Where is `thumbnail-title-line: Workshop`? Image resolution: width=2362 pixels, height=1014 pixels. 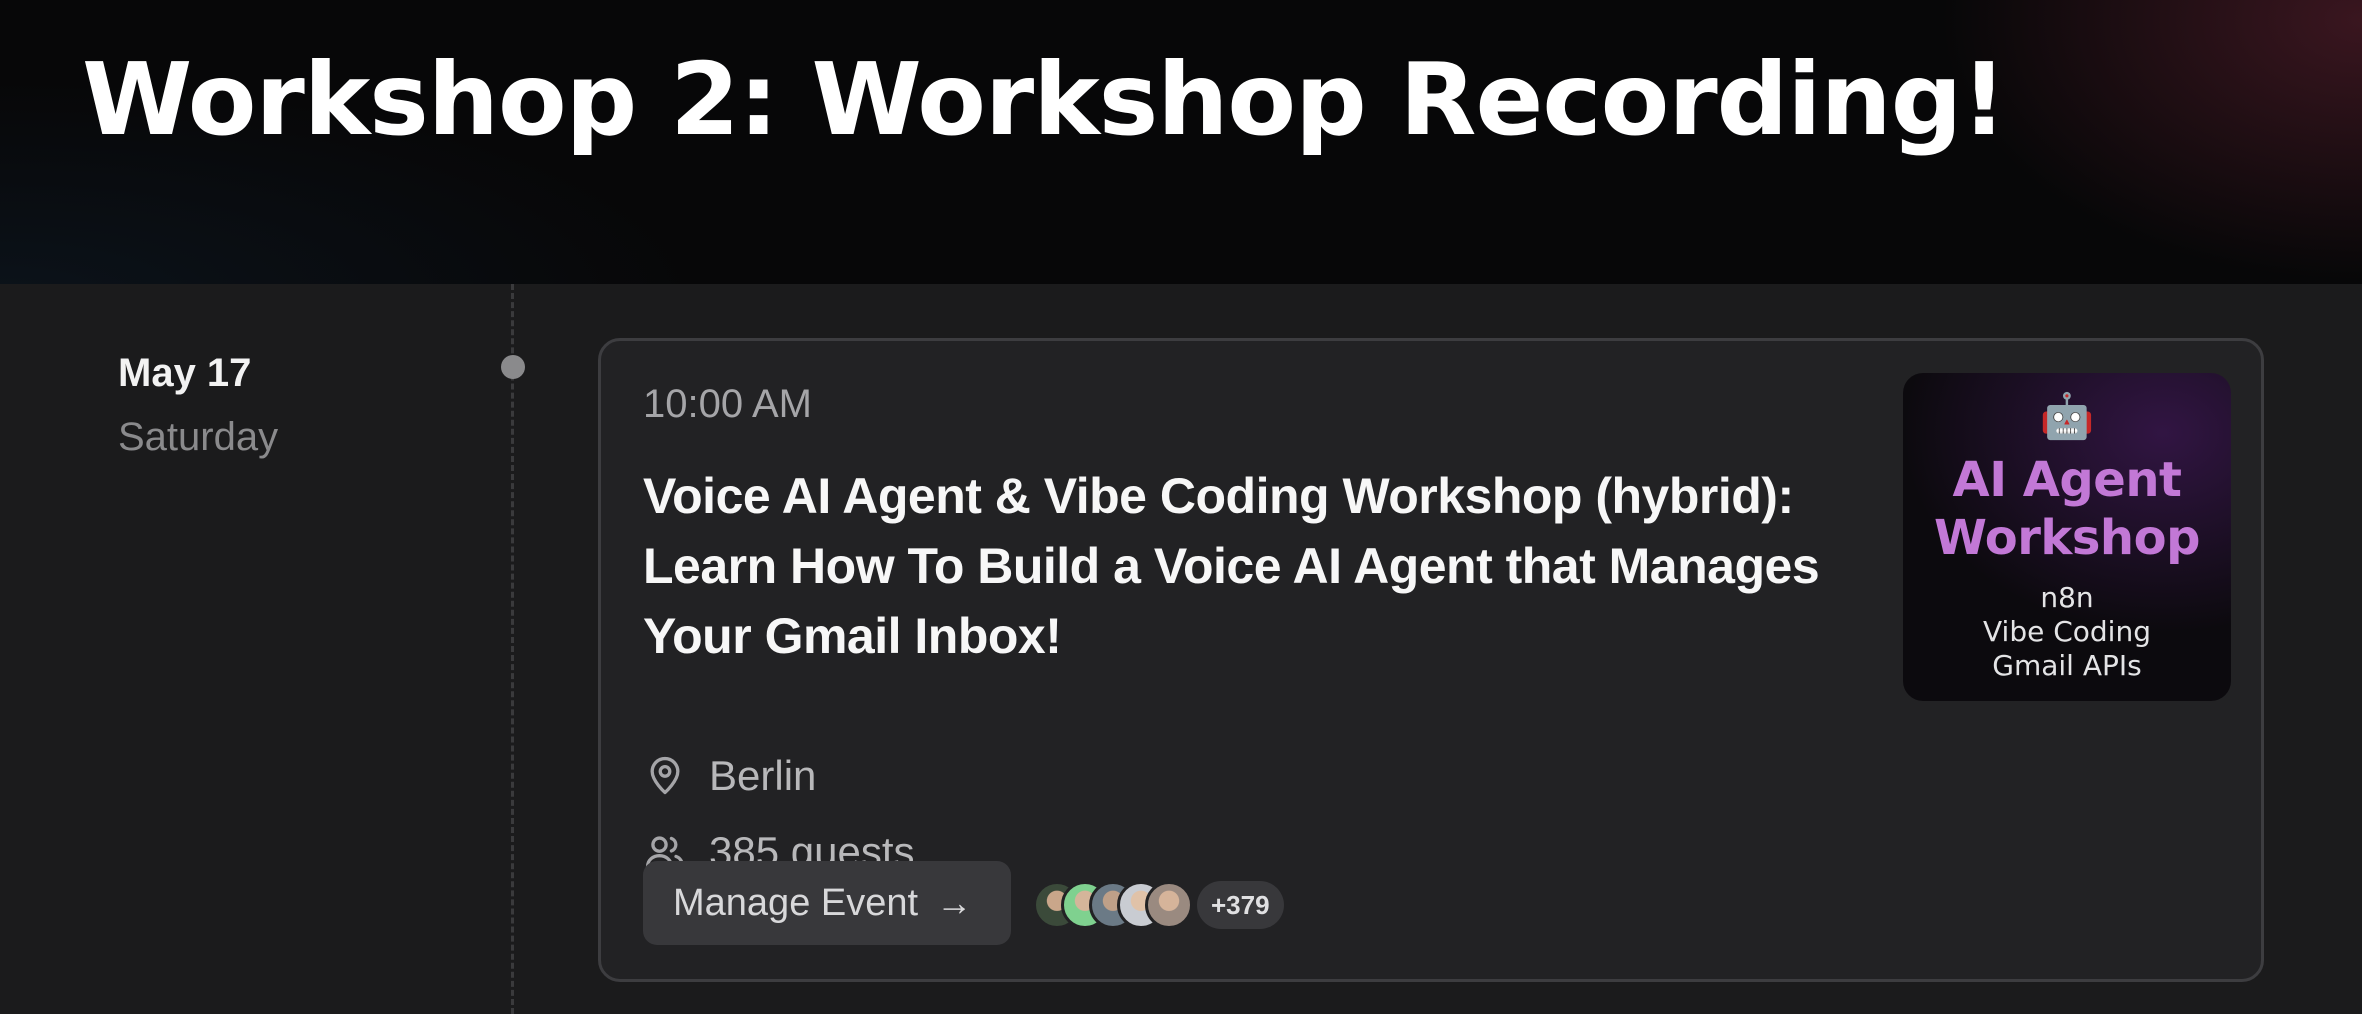
thumbnail-title-line: Workshop is located at coordinates (2067, 538).